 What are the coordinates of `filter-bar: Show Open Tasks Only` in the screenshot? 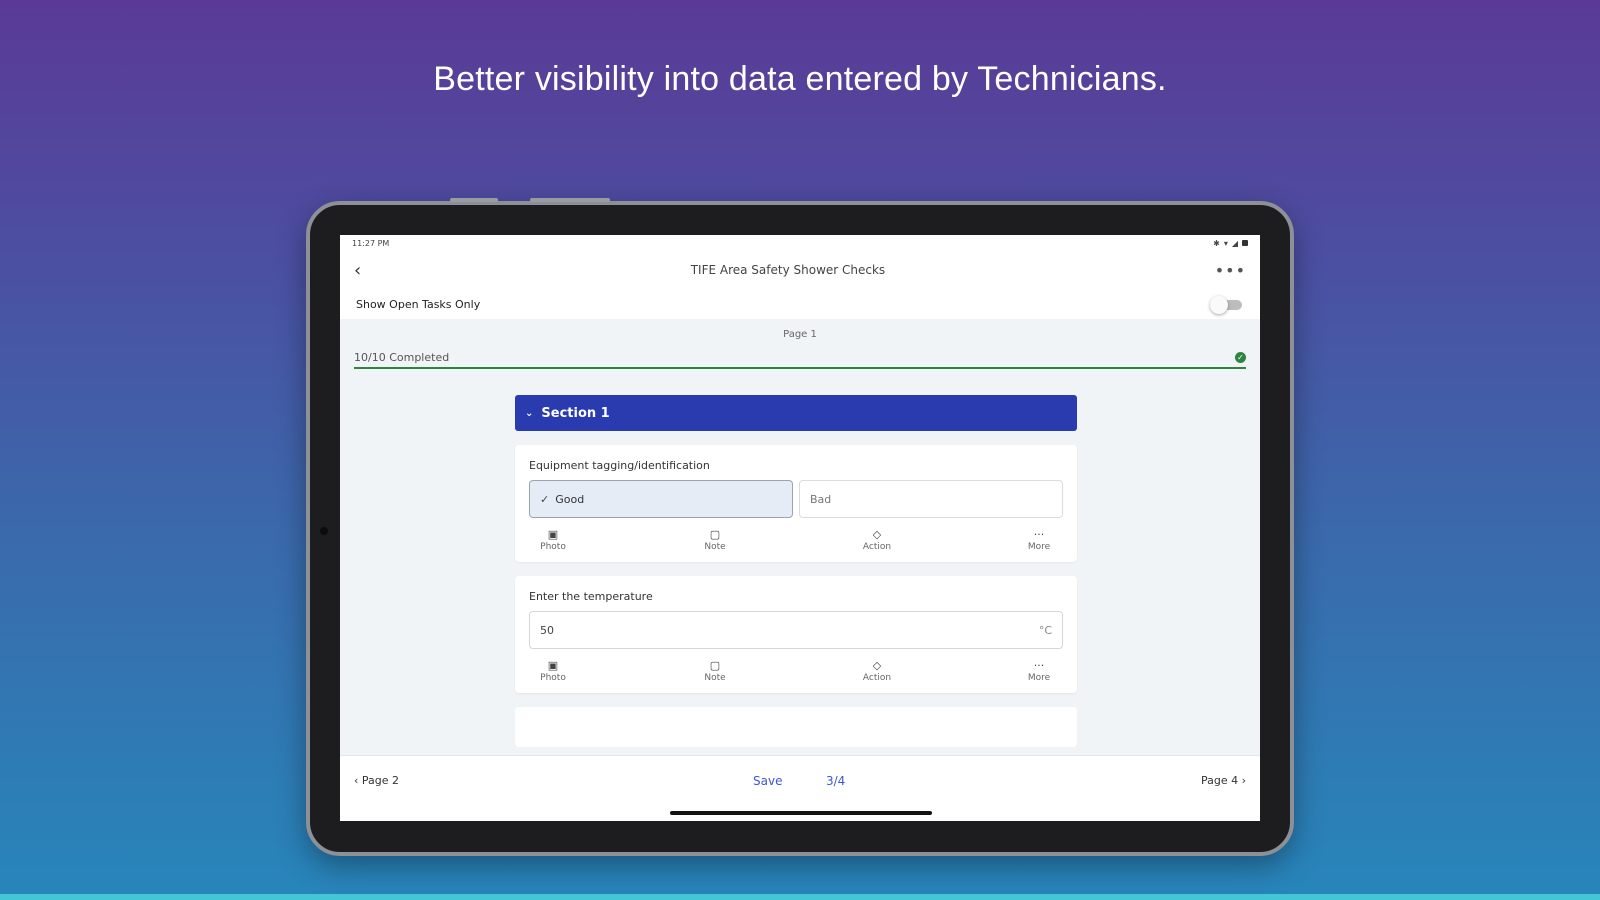 It's located at (800, 304).